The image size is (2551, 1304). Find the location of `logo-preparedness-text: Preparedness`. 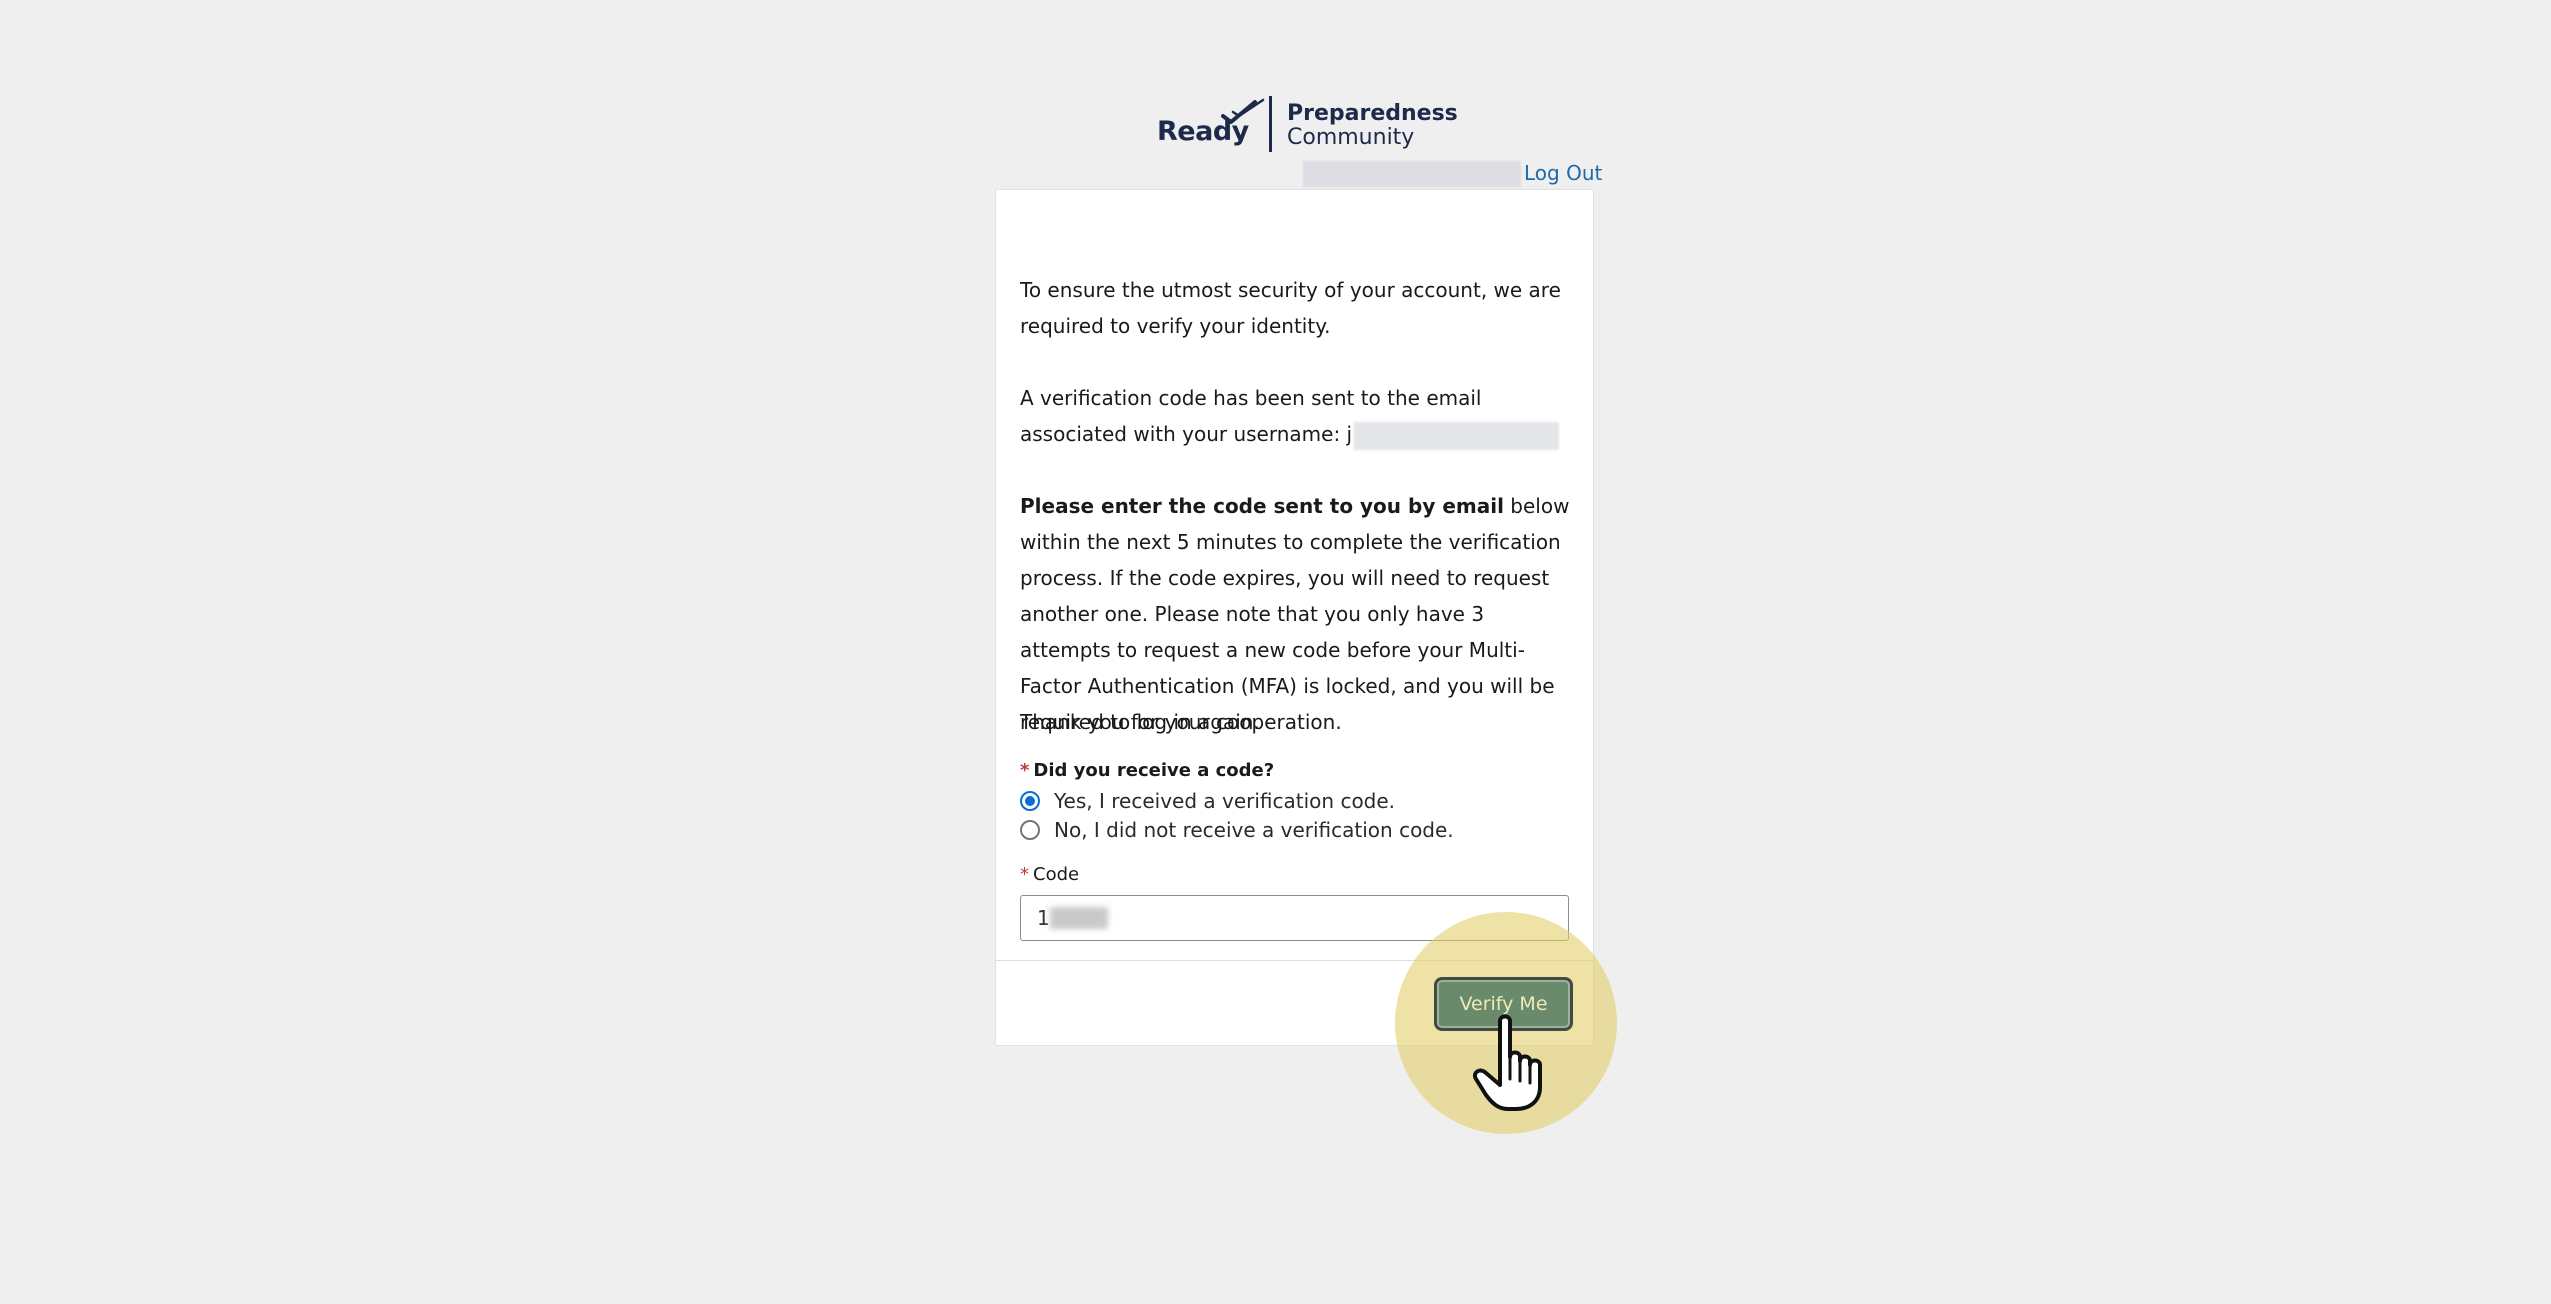

logo-preparedness-text: Preparedness is located at coordinates (1372, 113).